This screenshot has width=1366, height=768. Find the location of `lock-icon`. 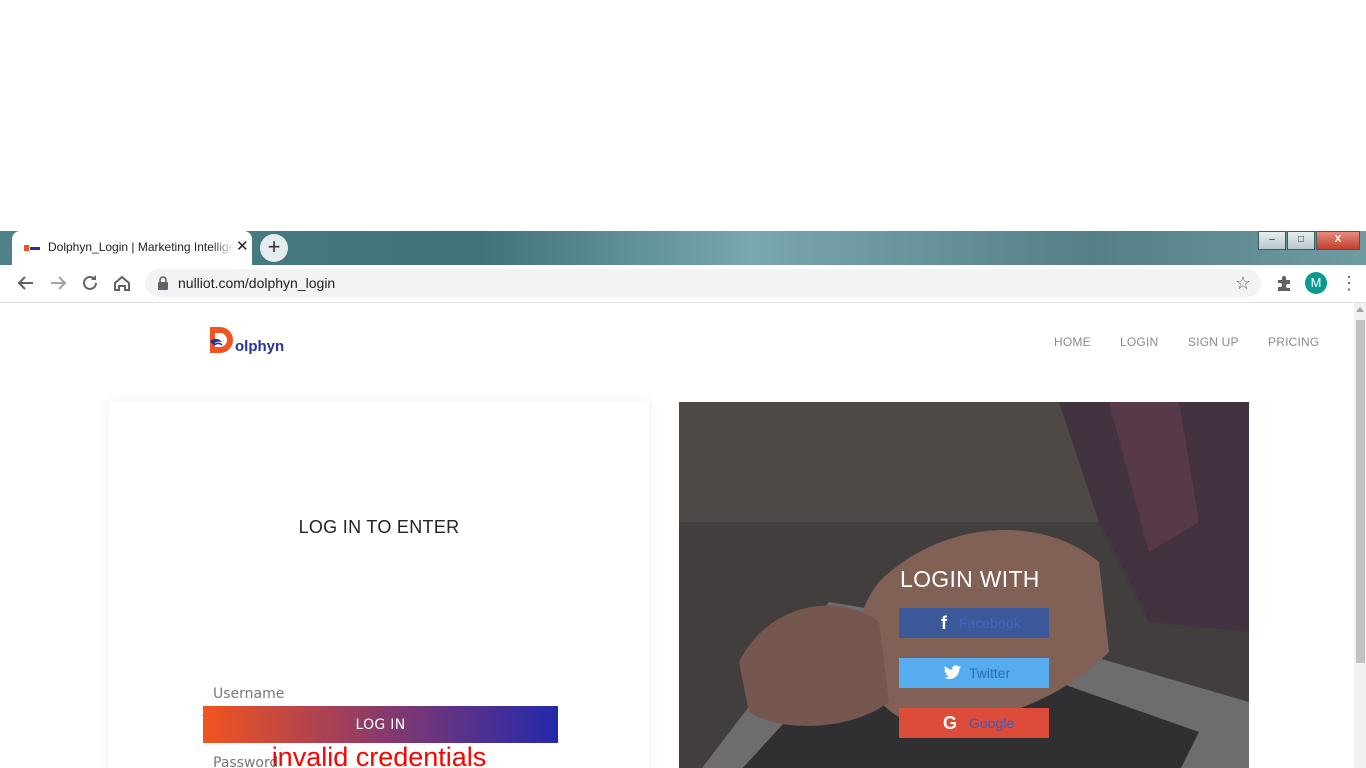

lock-icon is located at coordinates (163, 283).